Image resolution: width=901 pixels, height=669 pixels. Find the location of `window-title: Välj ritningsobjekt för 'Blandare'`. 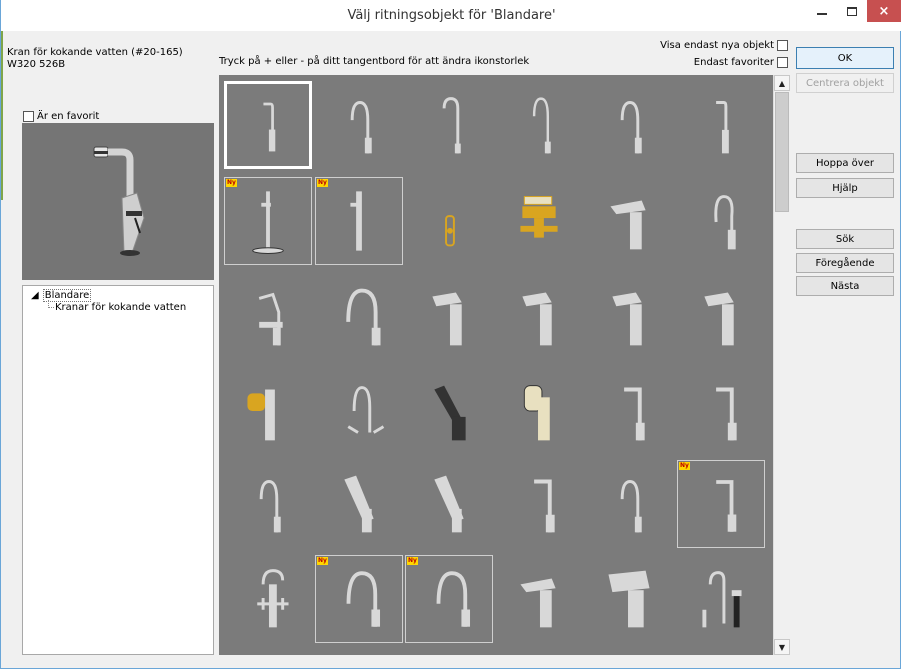

window-title: Välj ritningsobjekt för 'Blandare' is located at coordinates (451, 15).